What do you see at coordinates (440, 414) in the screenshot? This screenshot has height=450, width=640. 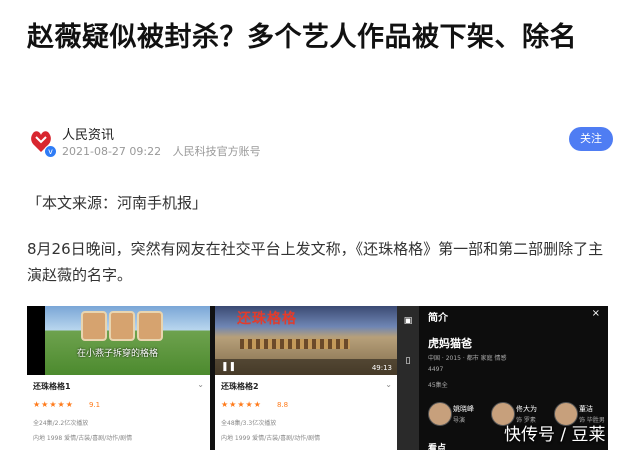 I see `avatar` at bounding box center [440, 414].